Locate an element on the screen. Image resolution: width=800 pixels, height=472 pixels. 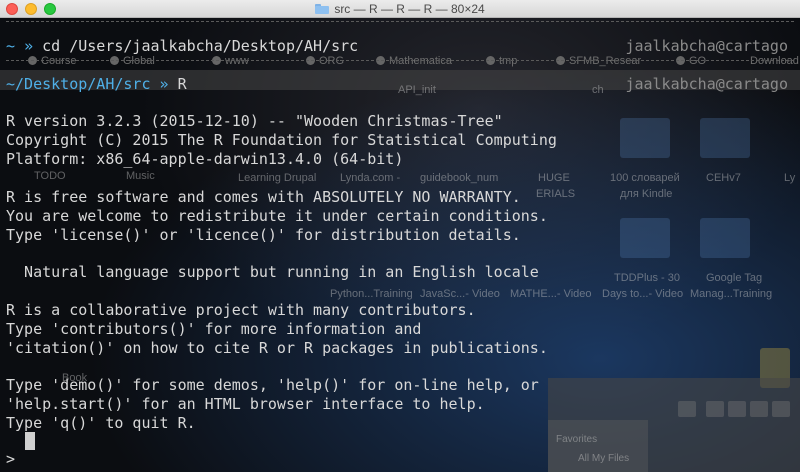
title-bar: src — R — R — R — 80×24 is located at coordinates (400, 9).